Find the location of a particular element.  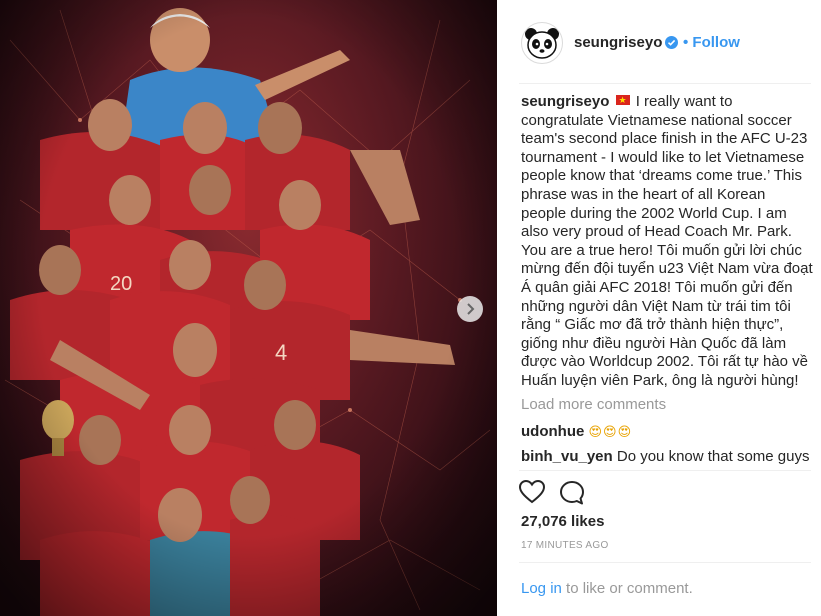

verified-badge-icon is located at coordinates (671, 42).